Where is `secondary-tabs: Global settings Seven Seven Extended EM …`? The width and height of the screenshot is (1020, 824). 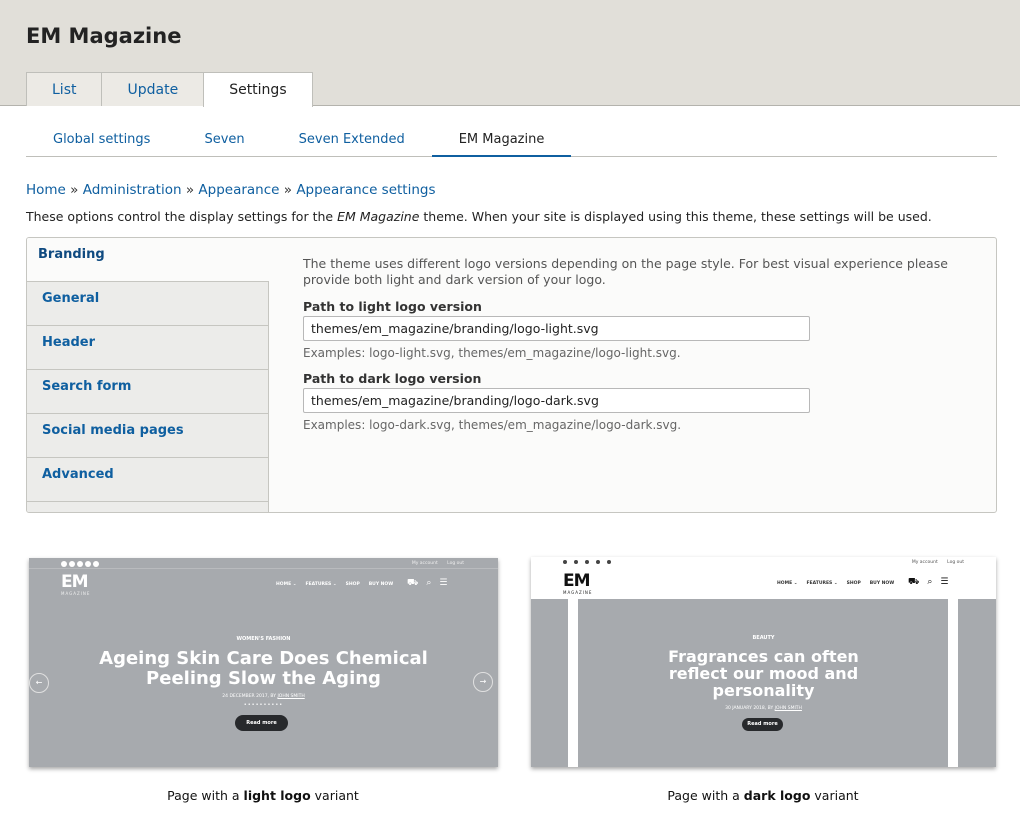 secondary-tabs: Global settings Seven Seven Extended EM … is located at coordinates (511, 142).